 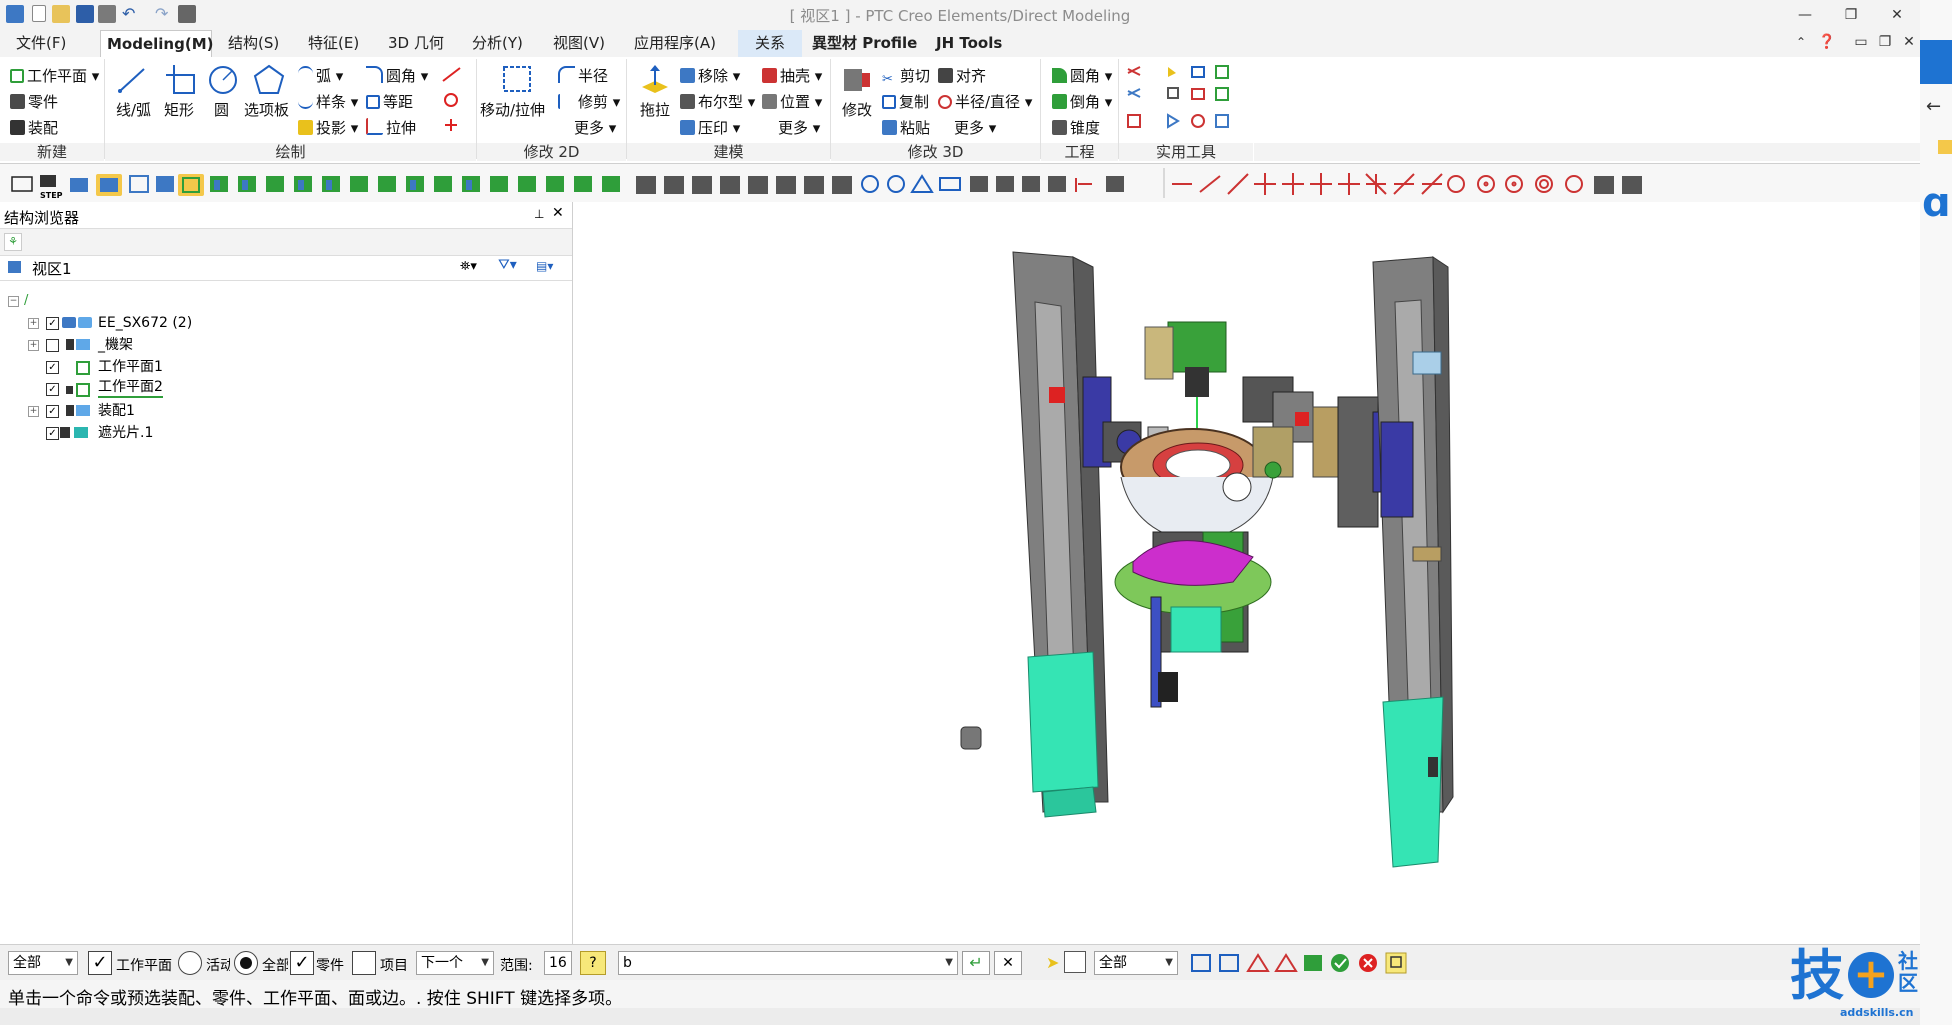 What do you see at coordinates (221, 109) in the screenshot?
I see `circle-button: 圆` at bounding box center [221, 109].